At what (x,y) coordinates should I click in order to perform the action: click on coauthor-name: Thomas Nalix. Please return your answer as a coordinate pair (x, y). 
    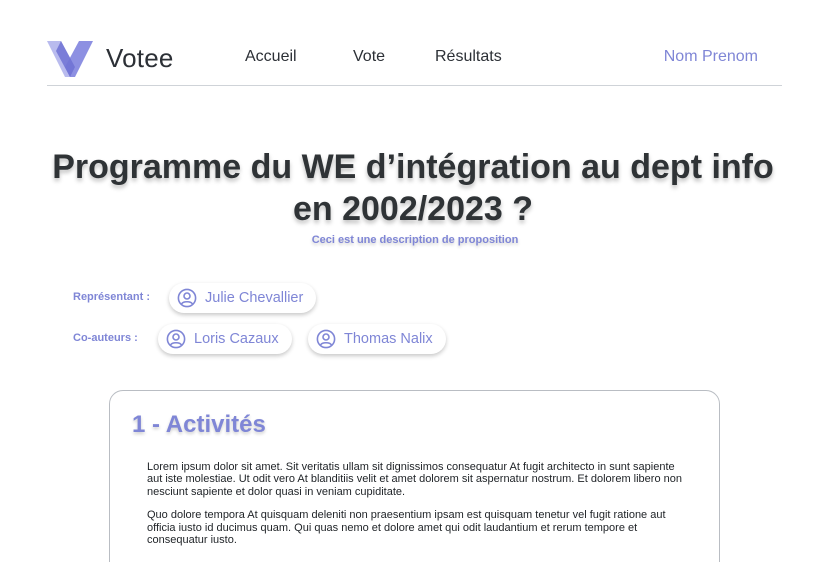
    Looking at the image, I should click on (388, 339).